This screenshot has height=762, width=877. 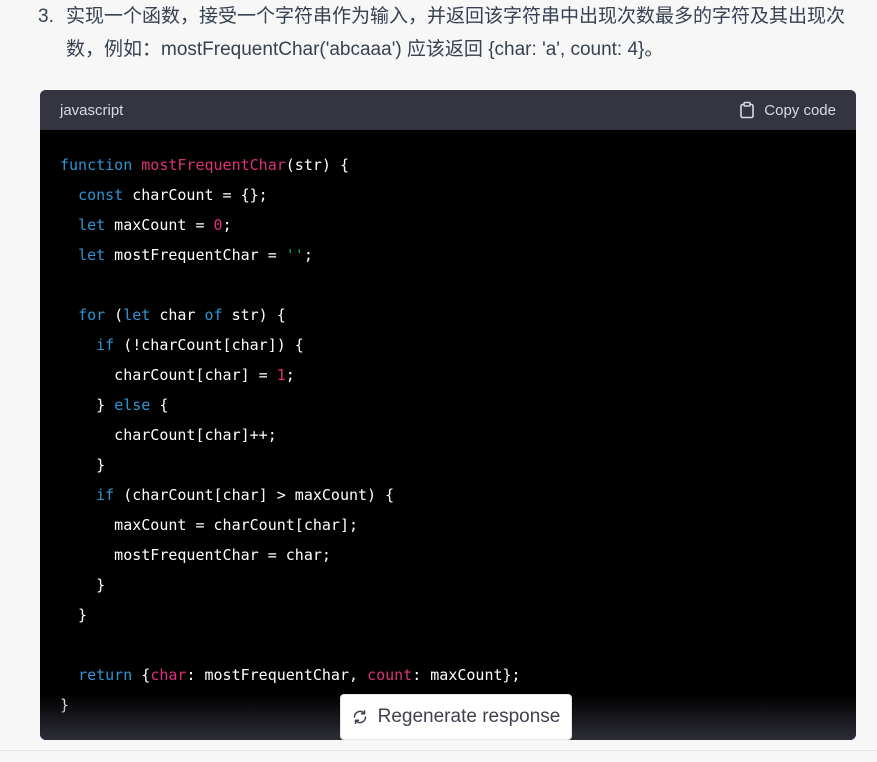 I want to click on code-line: let mostFrequentChar = '';, so click(x=195, y=255).